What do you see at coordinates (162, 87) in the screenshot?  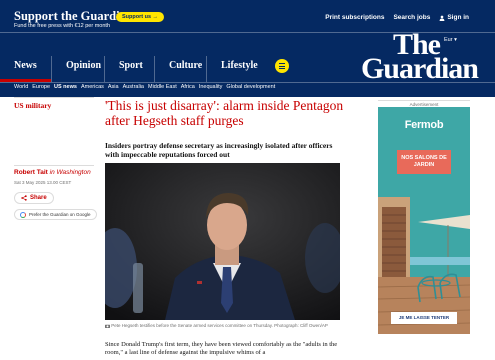 I see `subnav-middle-east: Middle East` at bounding box center [162, 87].